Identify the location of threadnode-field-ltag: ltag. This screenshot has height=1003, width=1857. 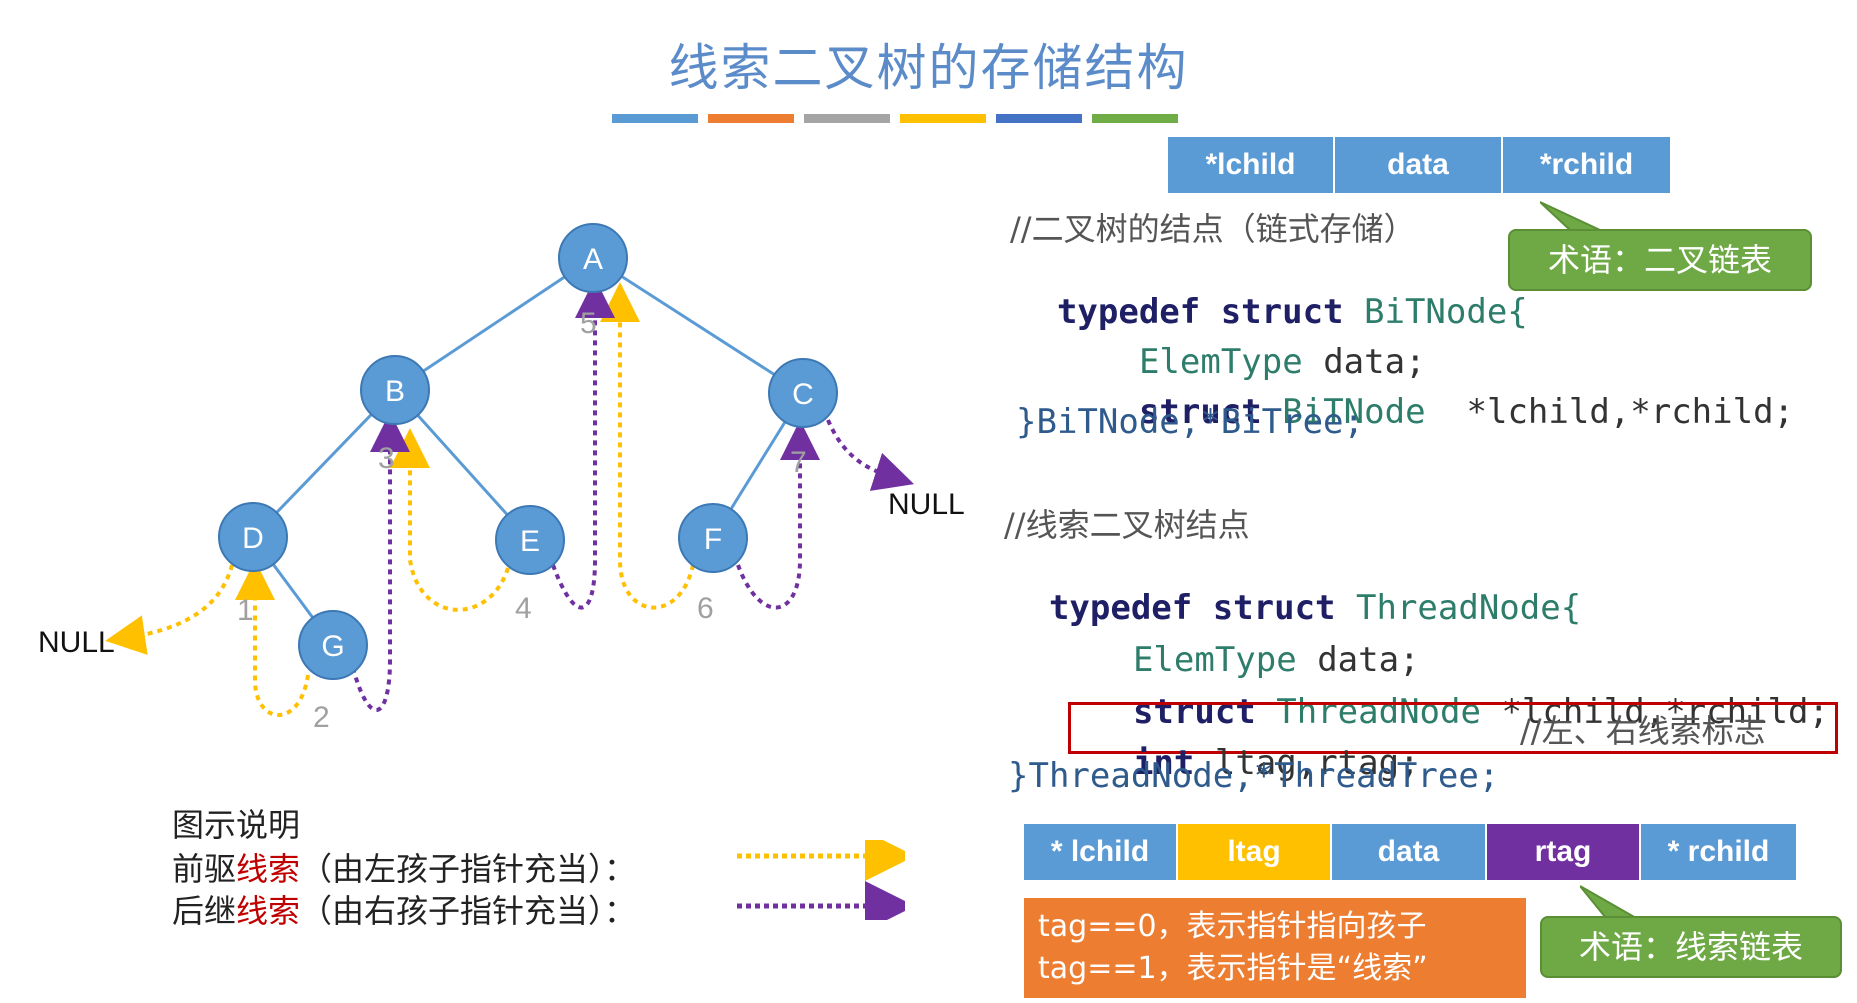
(1255, 852).